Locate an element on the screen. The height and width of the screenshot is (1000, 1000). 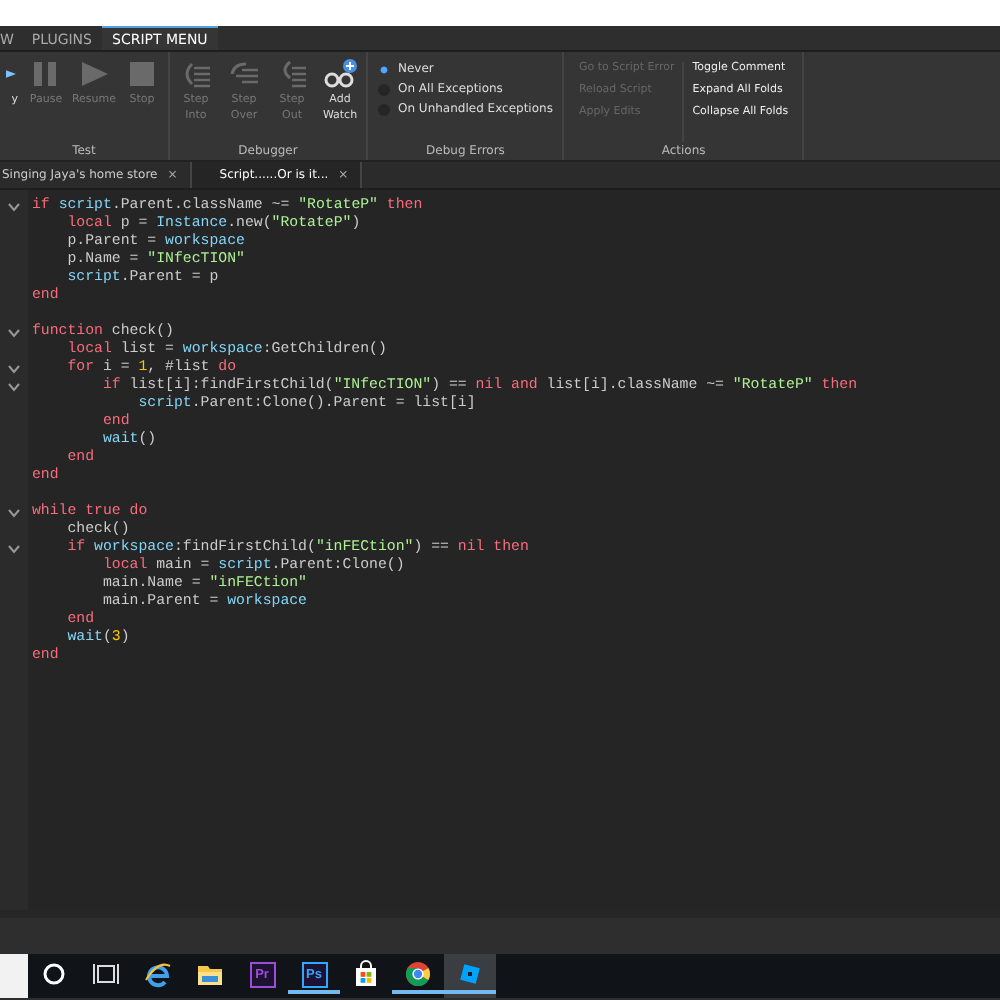
chrome-icon is located at coordinates (418, 974).